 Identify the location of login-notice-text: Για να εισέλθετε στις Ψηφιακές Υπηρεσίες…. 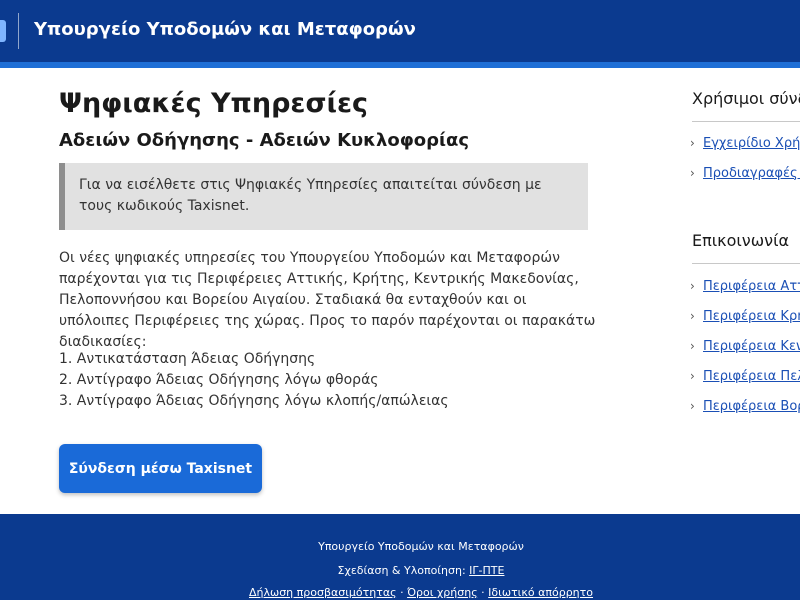
(310, 195).